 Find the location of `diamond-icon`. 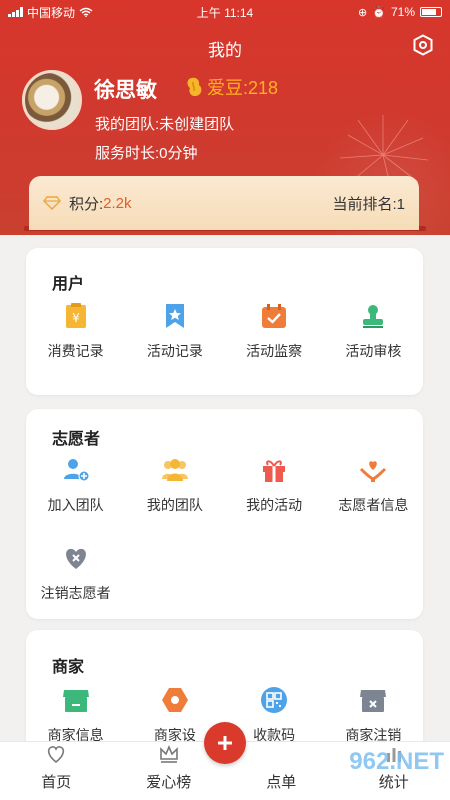

diamond-icon is located at coordinates (52, 203).